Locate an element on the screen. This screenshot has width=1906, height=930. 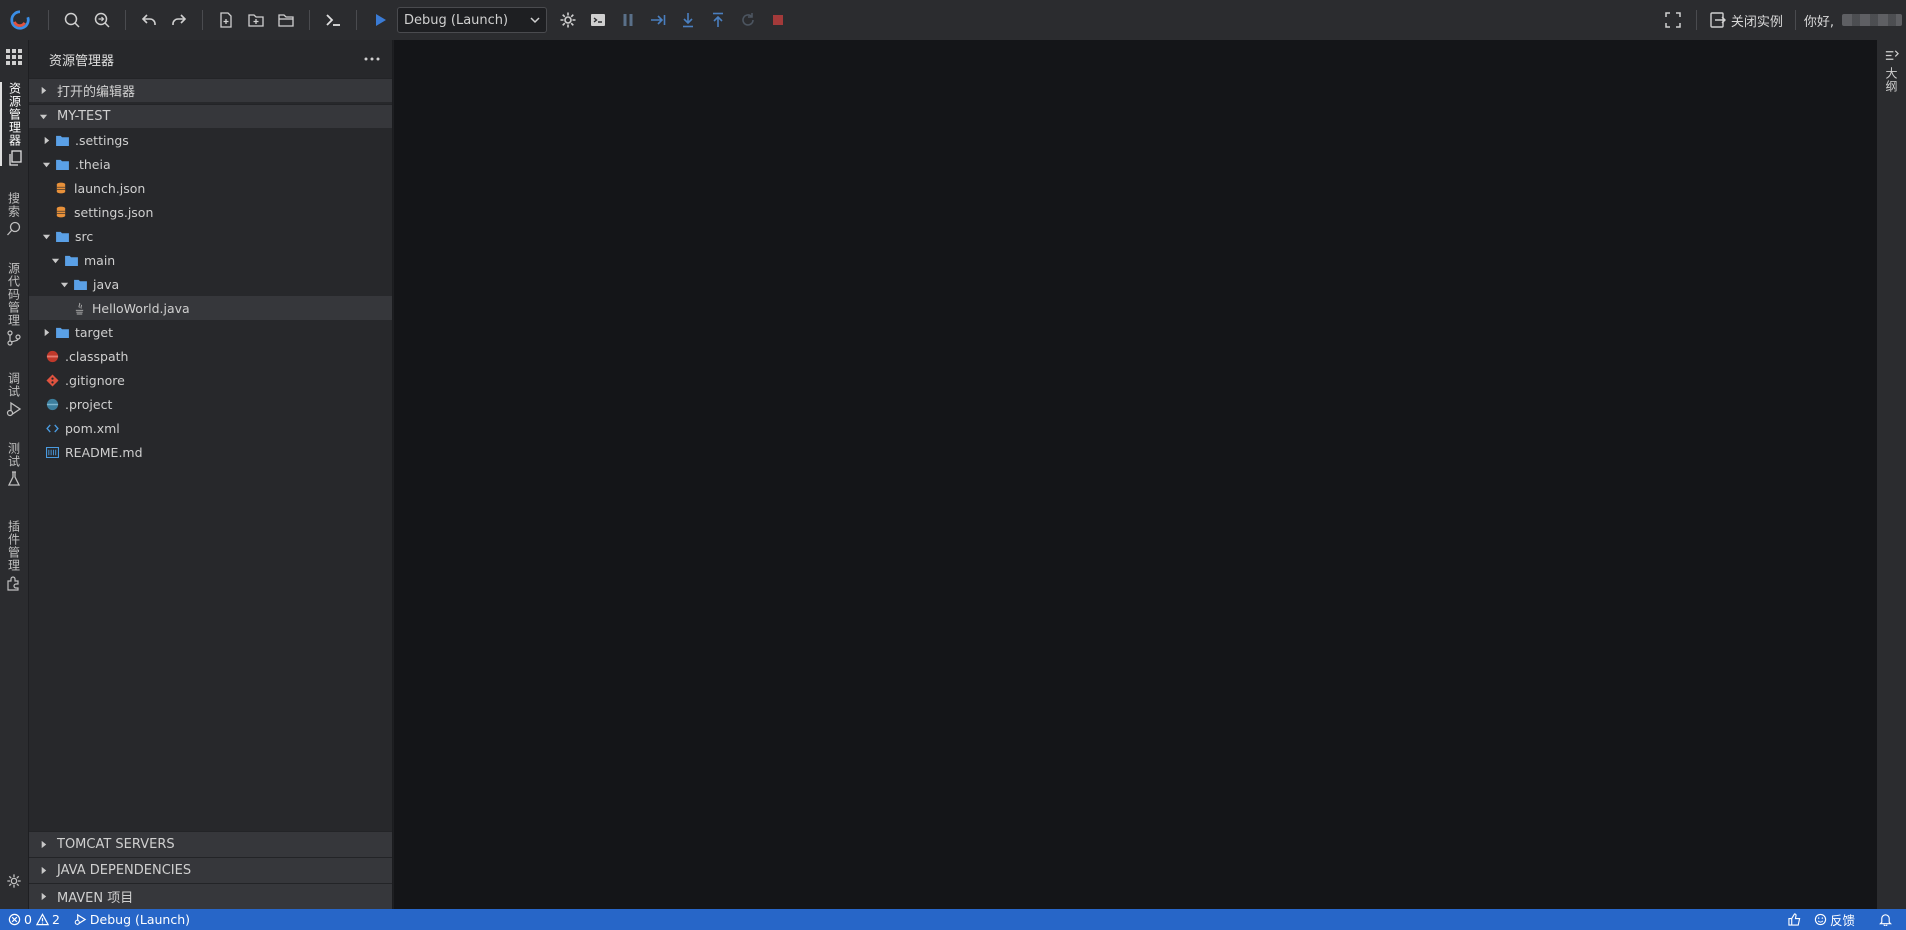
tree-item-label: .gitignore is located at coordinates (95, 380).